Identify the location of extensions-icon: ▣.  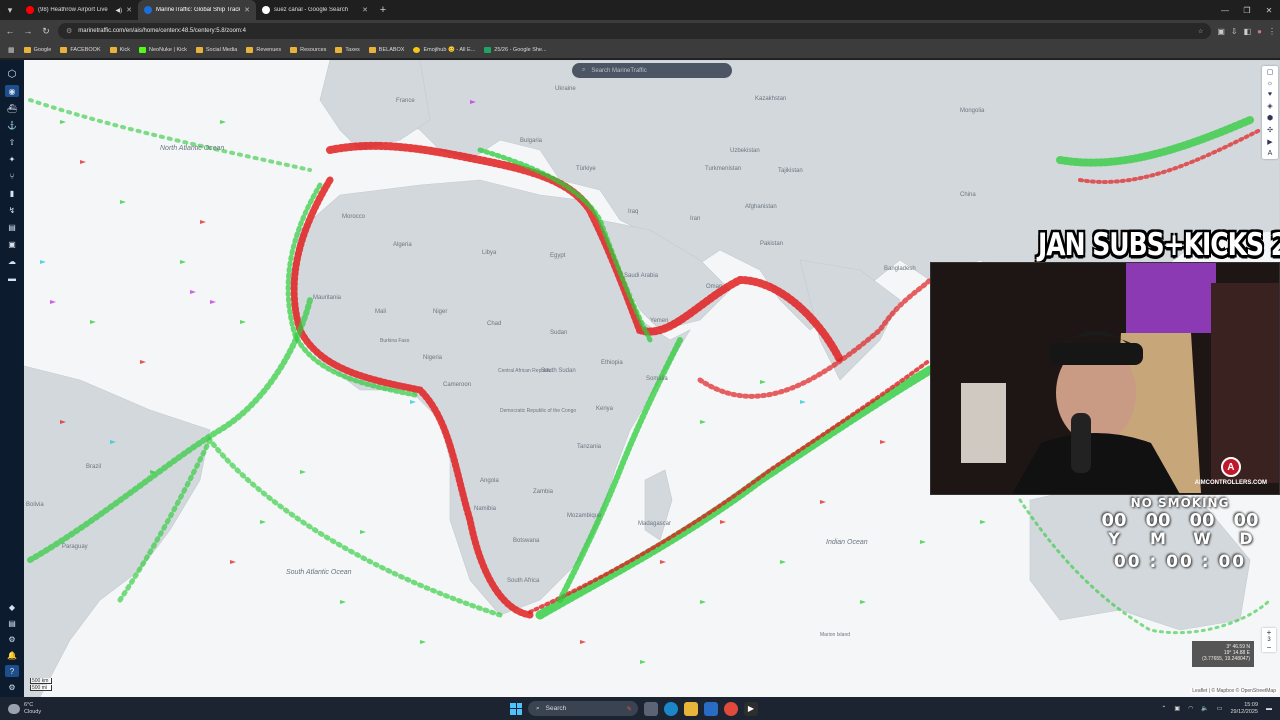
(1221, 31).